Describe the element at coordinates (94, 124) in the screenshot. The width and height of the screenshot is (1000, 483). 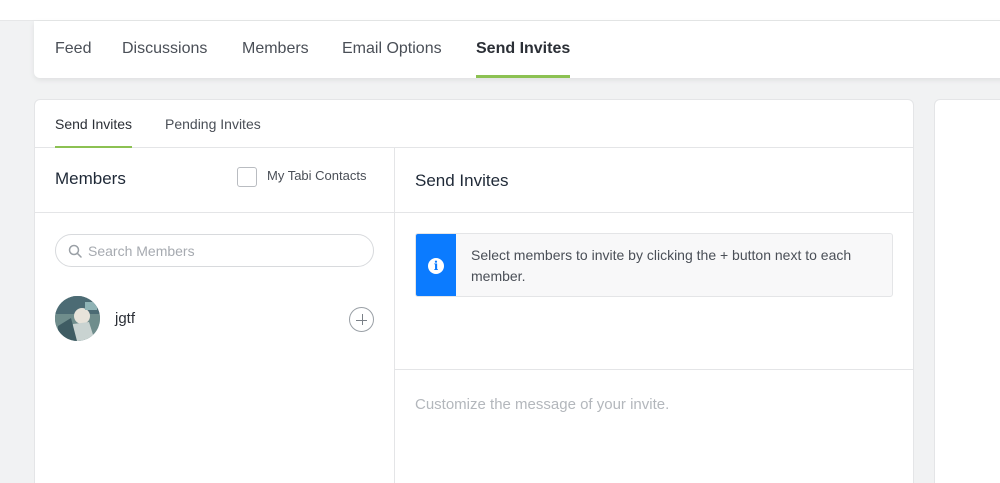
I see `subtab-send-invites: Send Invites` at that location.